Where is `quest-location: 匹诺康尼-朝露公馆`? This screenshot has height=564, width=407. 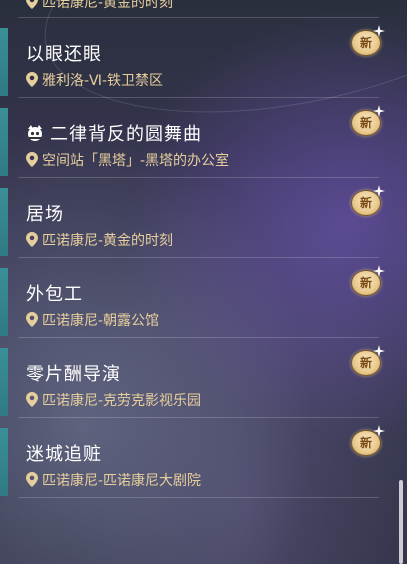
quest-location: 匹诺康尼-朝露公馆 is located at coordinates (92, 320).